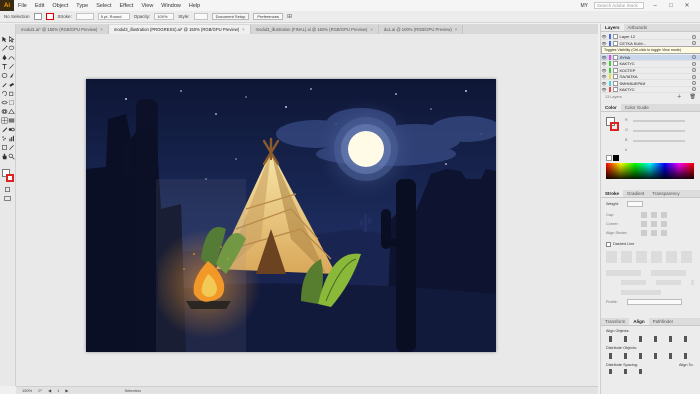  Describe the element at coordinates (612, 194) in the screenshot. I see `tab-stroke: Stroke` at that location.